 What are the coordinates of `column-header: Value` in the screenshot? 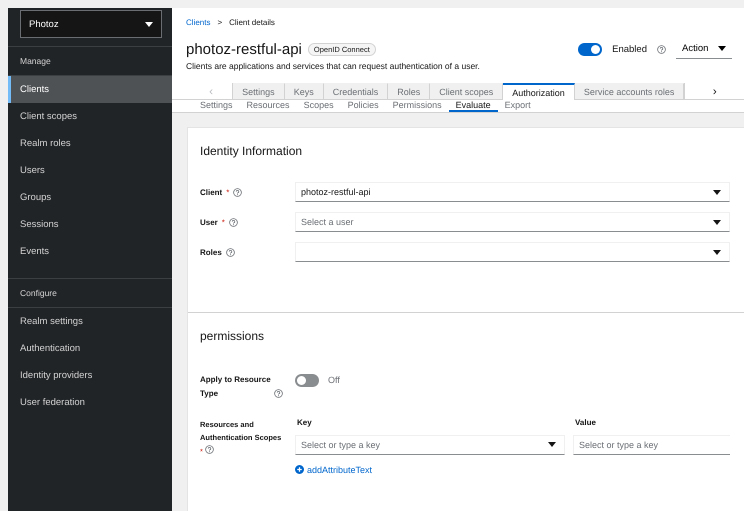 It's located at (585, 423).